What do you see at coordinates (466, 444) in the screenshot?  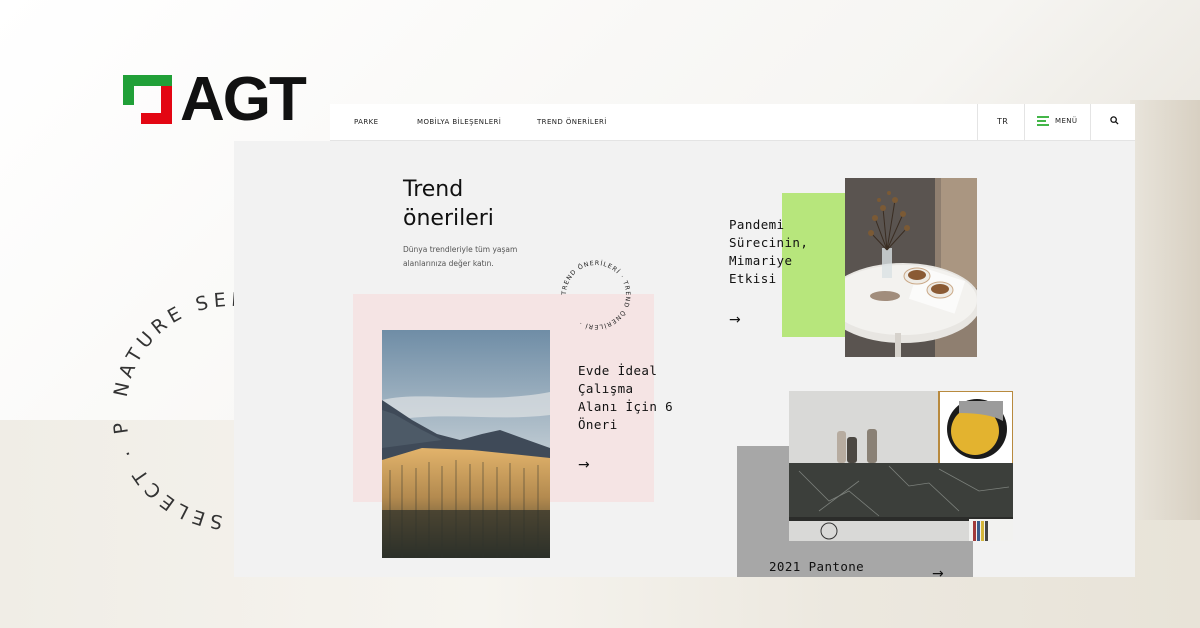 I see `mountain-photo` at bounding box center [466, 444].